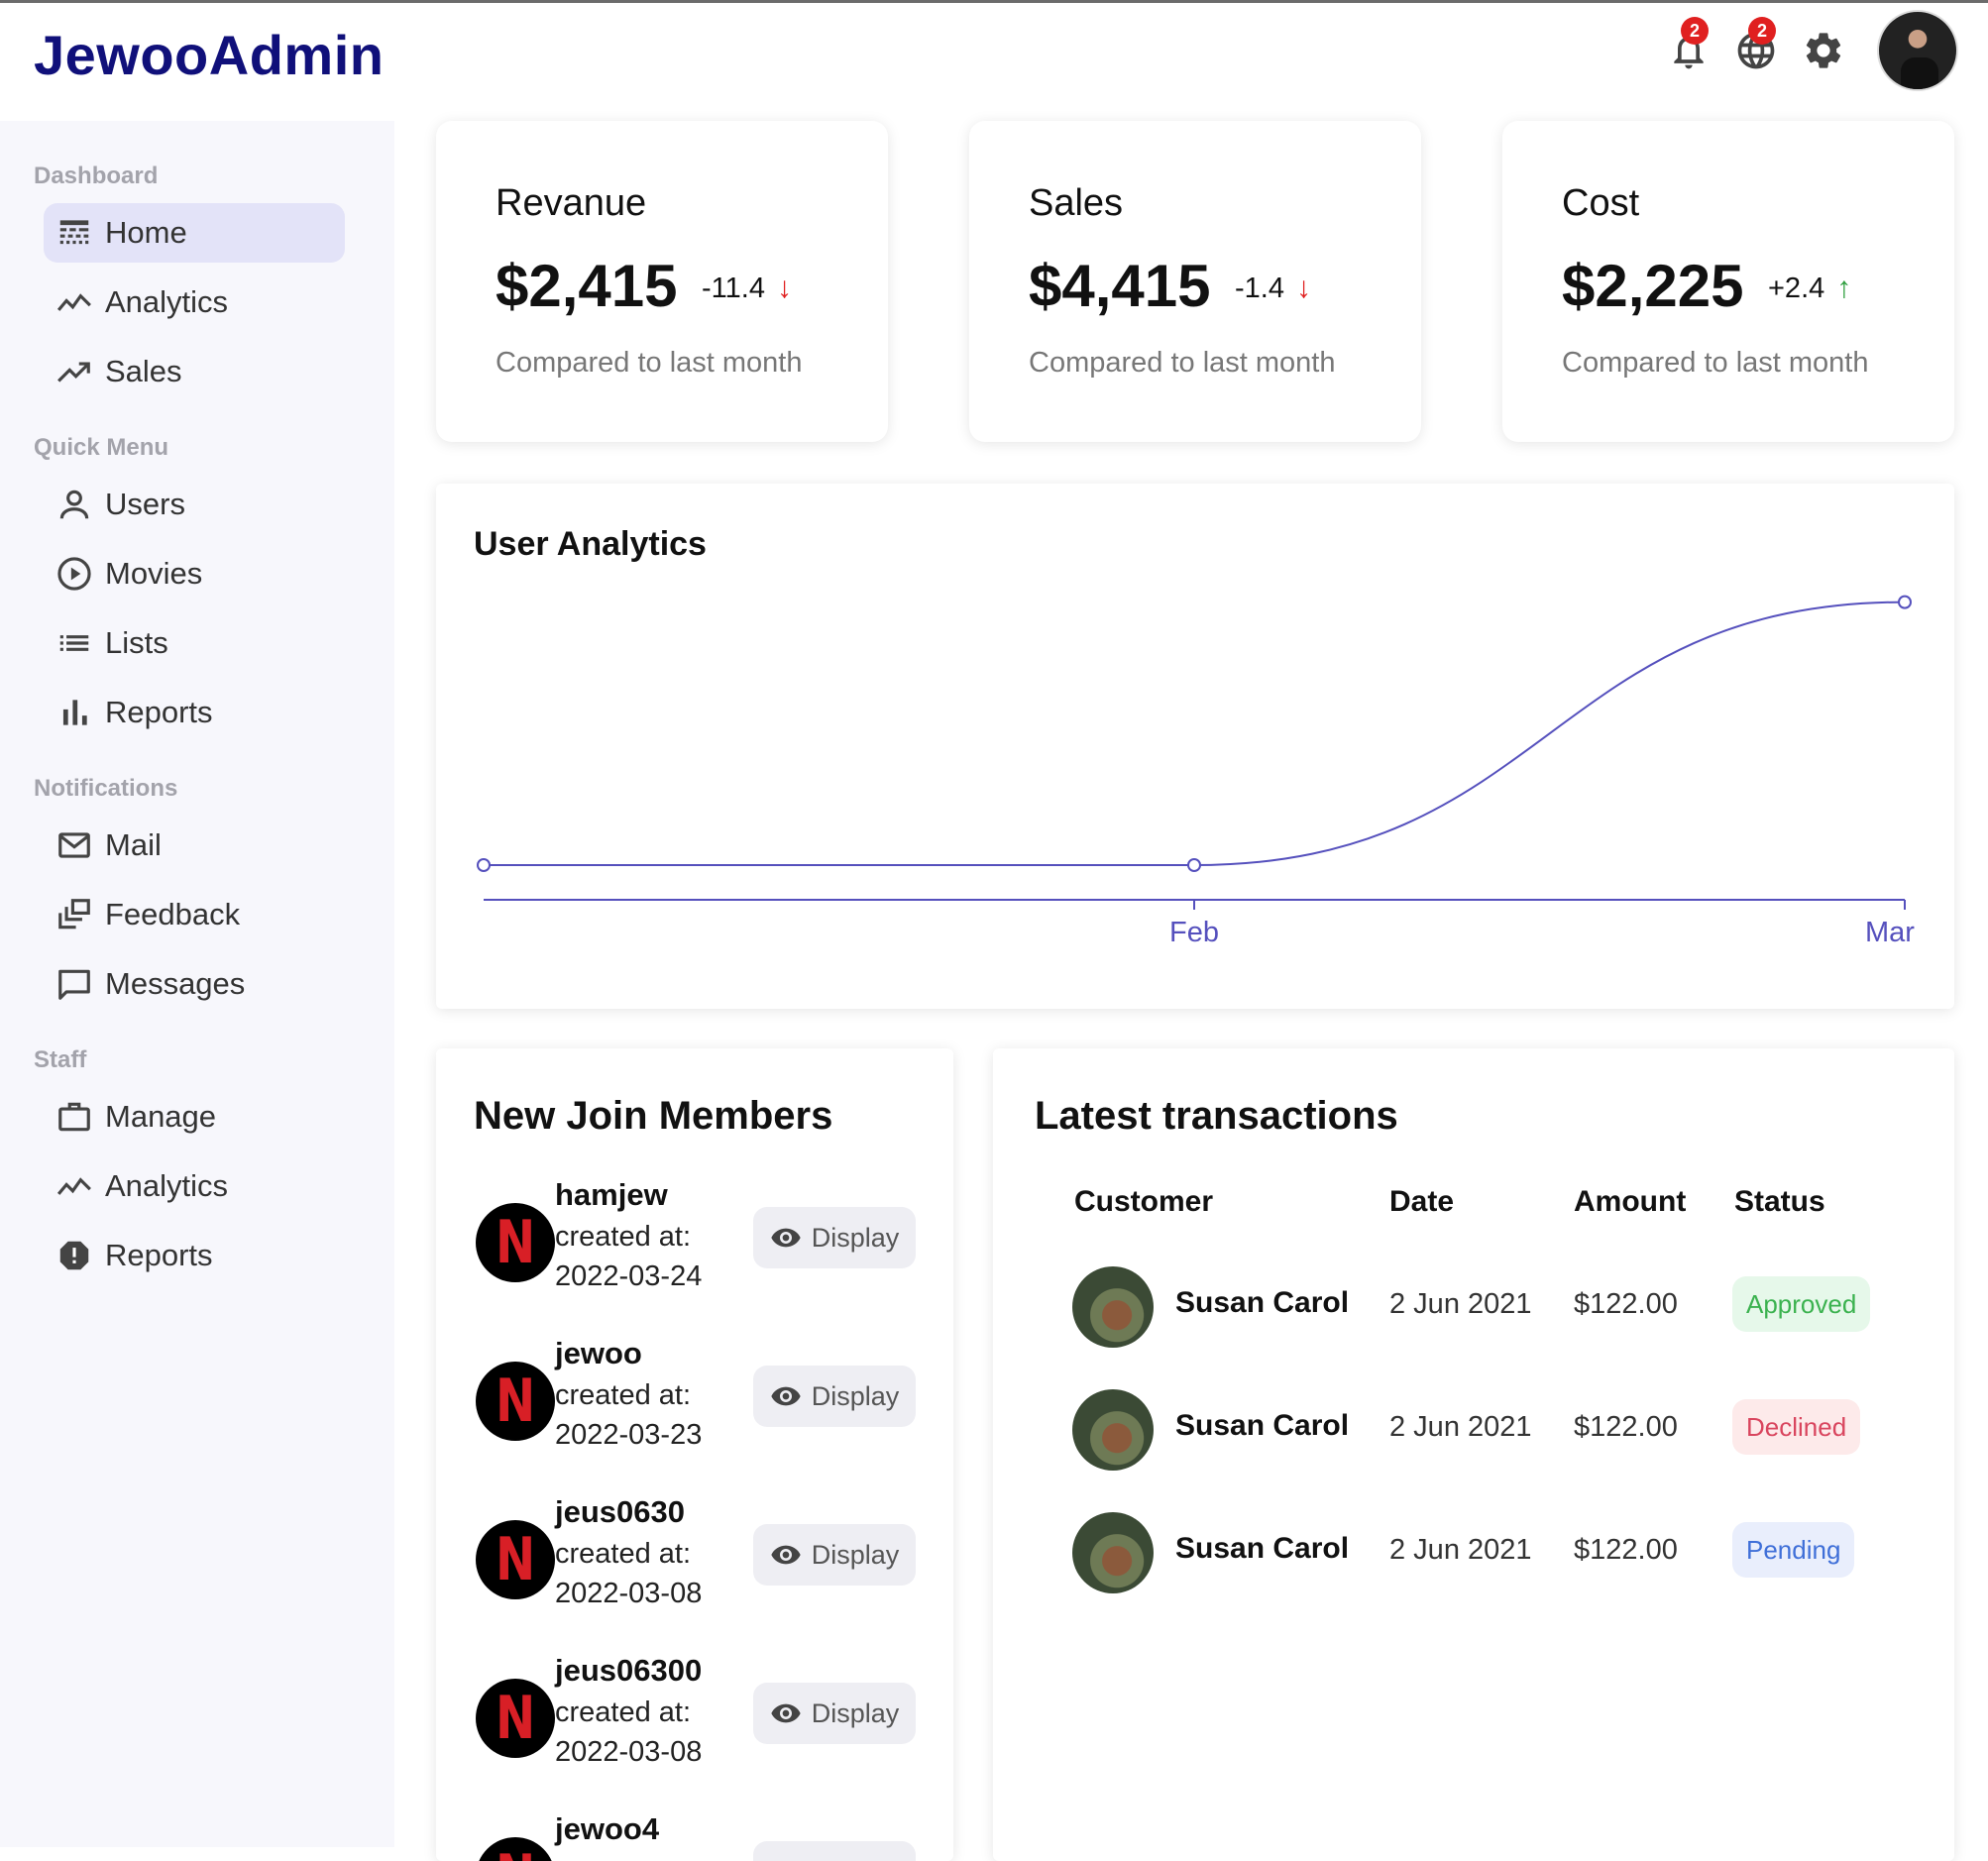 The height and width of the screenshot is (1861, 1988). Describe the element at coordinates (733, 289) in the screenshot. I see `kpi-delta-value: -11.4` at that location.